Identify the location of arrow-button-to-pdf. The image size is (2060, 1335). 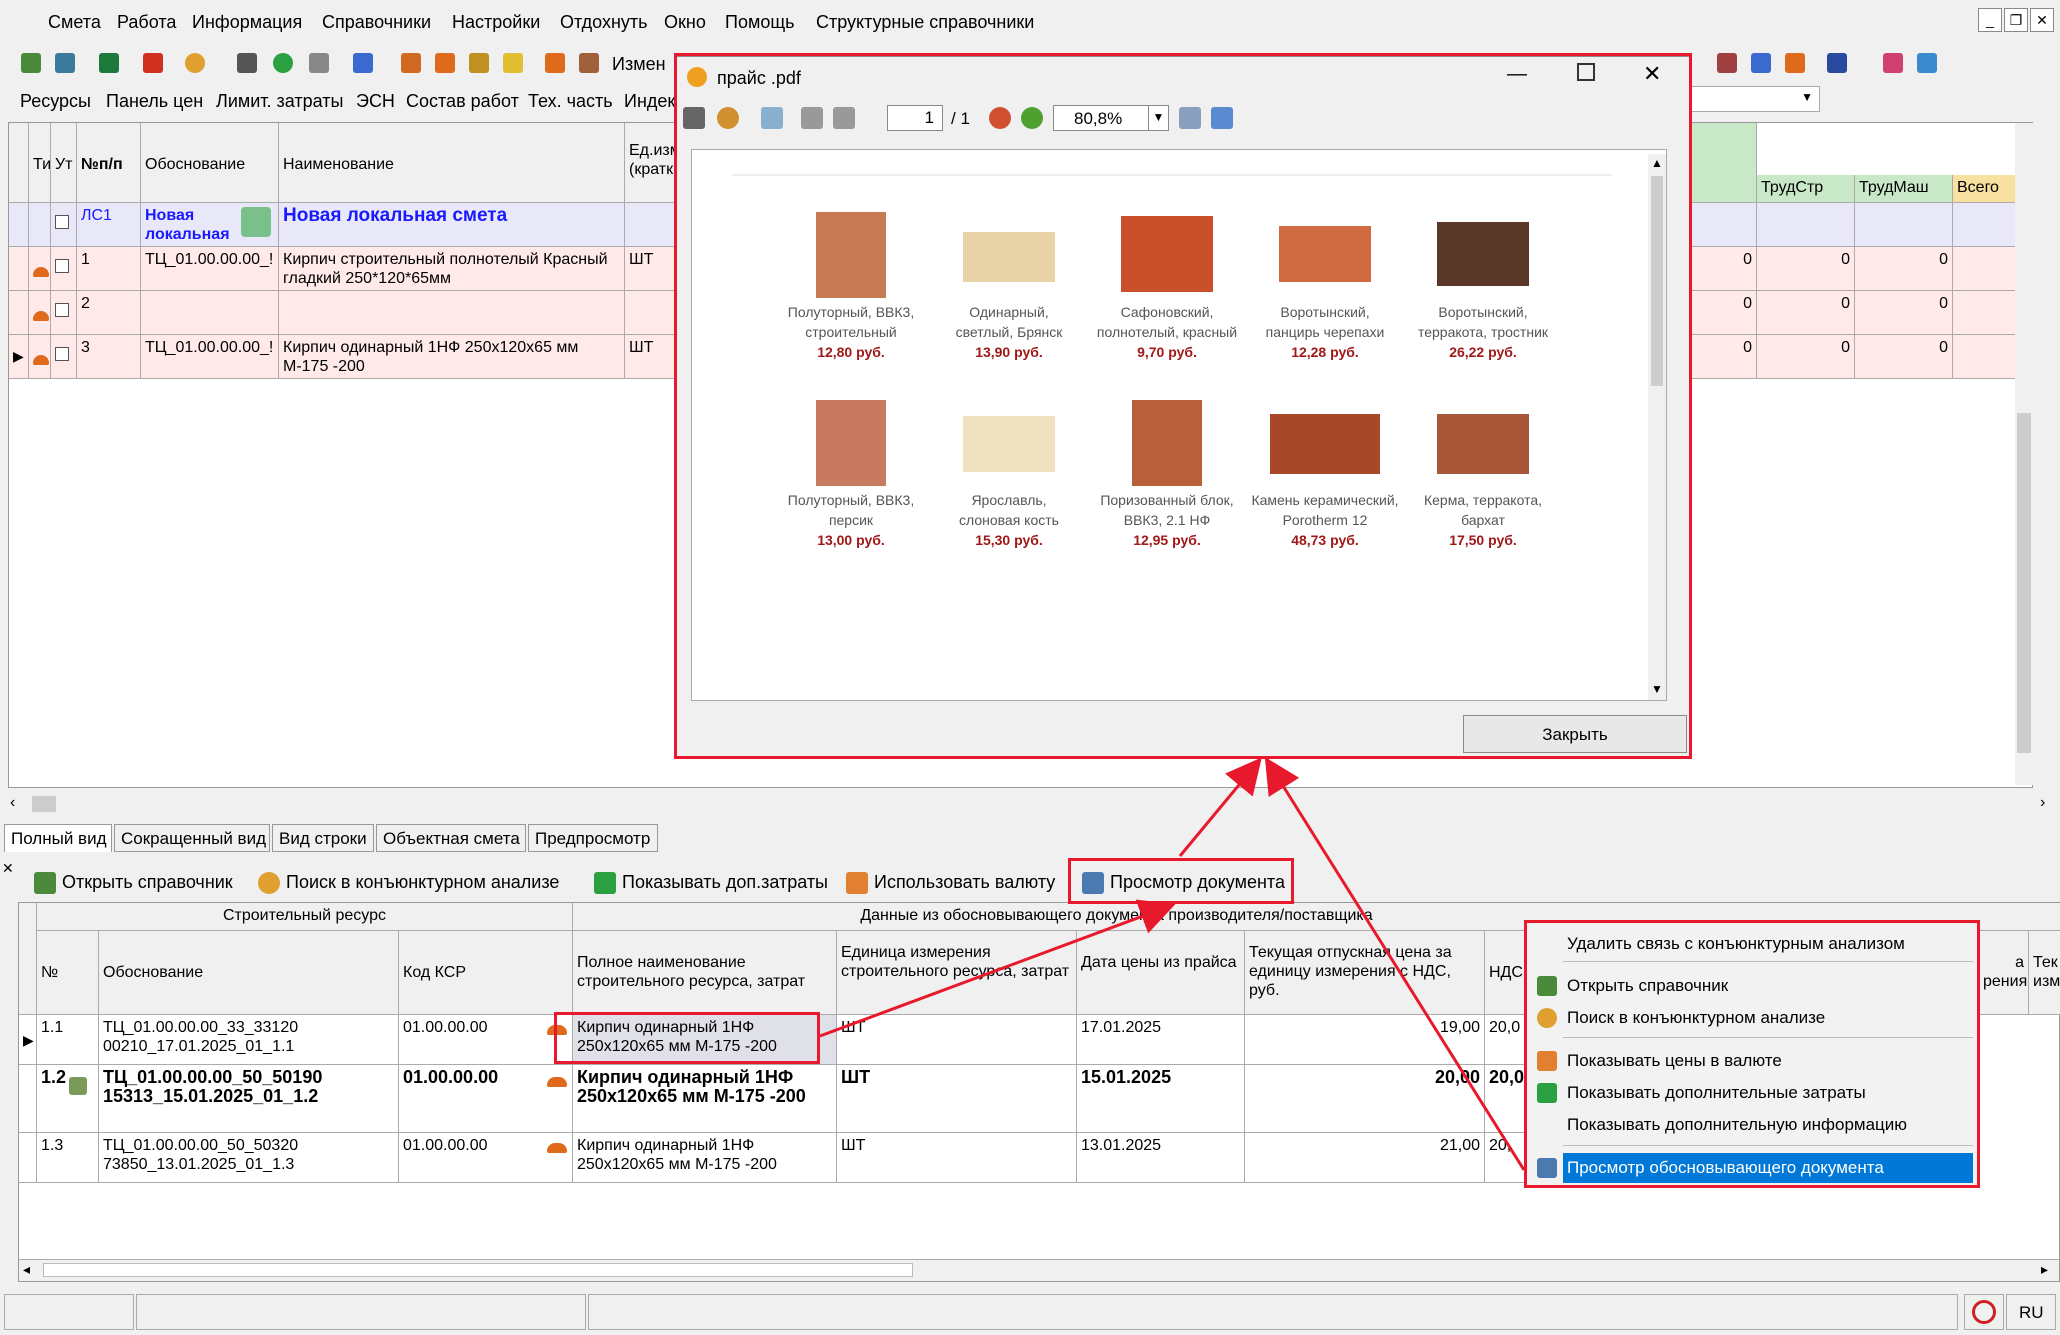
(1220, 807).